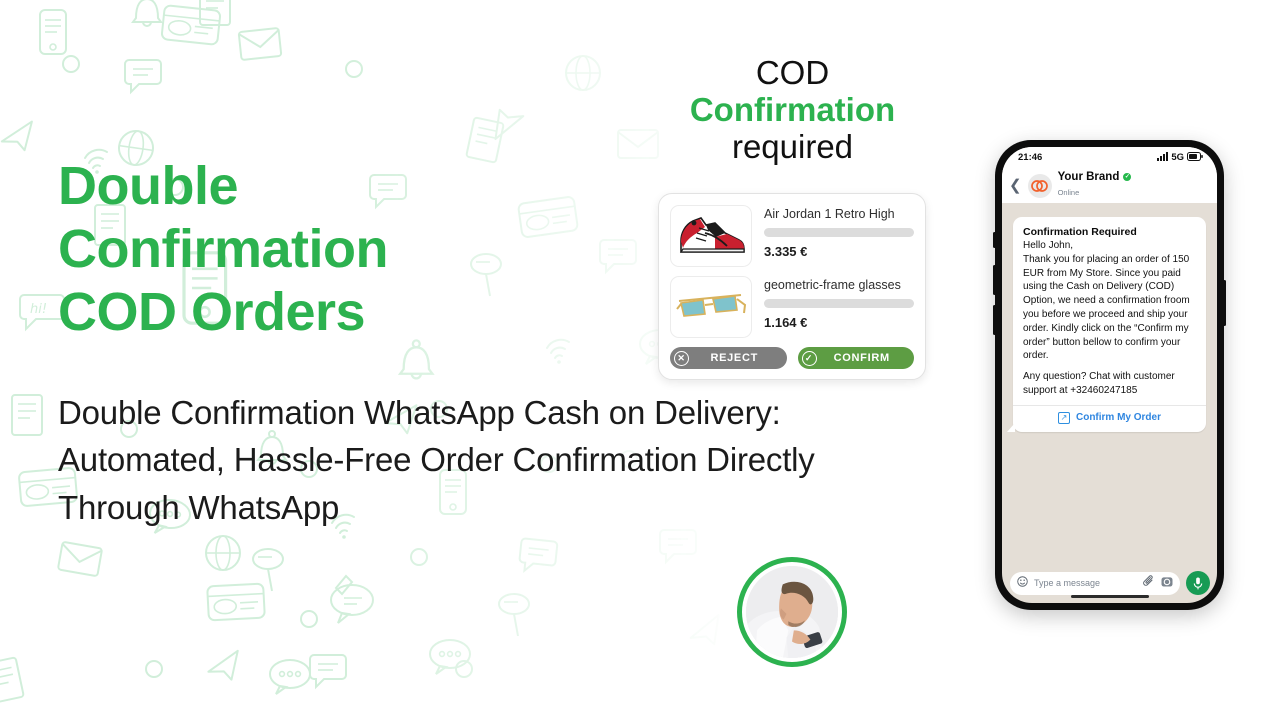  Describe the element at coordinates (994, 240) in the screenshot. I see `phone-mute-switch` at that location.